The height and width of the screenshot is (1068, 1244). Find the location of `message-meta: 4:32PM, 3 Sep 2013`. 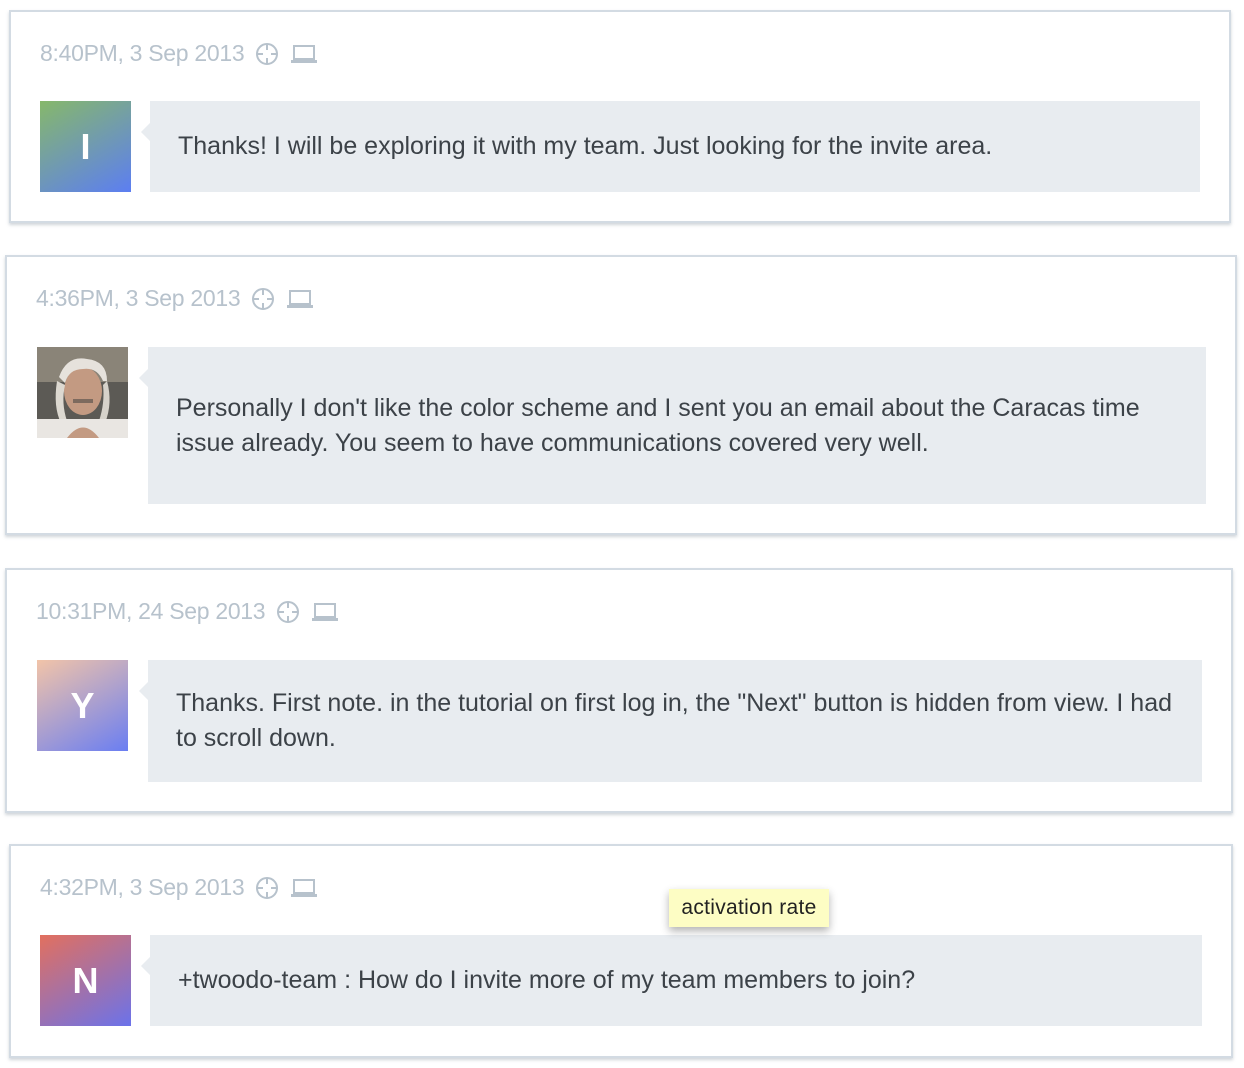

message-meta: 4:32PM, 3 Sep 2013 is located at coordinates (179, 887).